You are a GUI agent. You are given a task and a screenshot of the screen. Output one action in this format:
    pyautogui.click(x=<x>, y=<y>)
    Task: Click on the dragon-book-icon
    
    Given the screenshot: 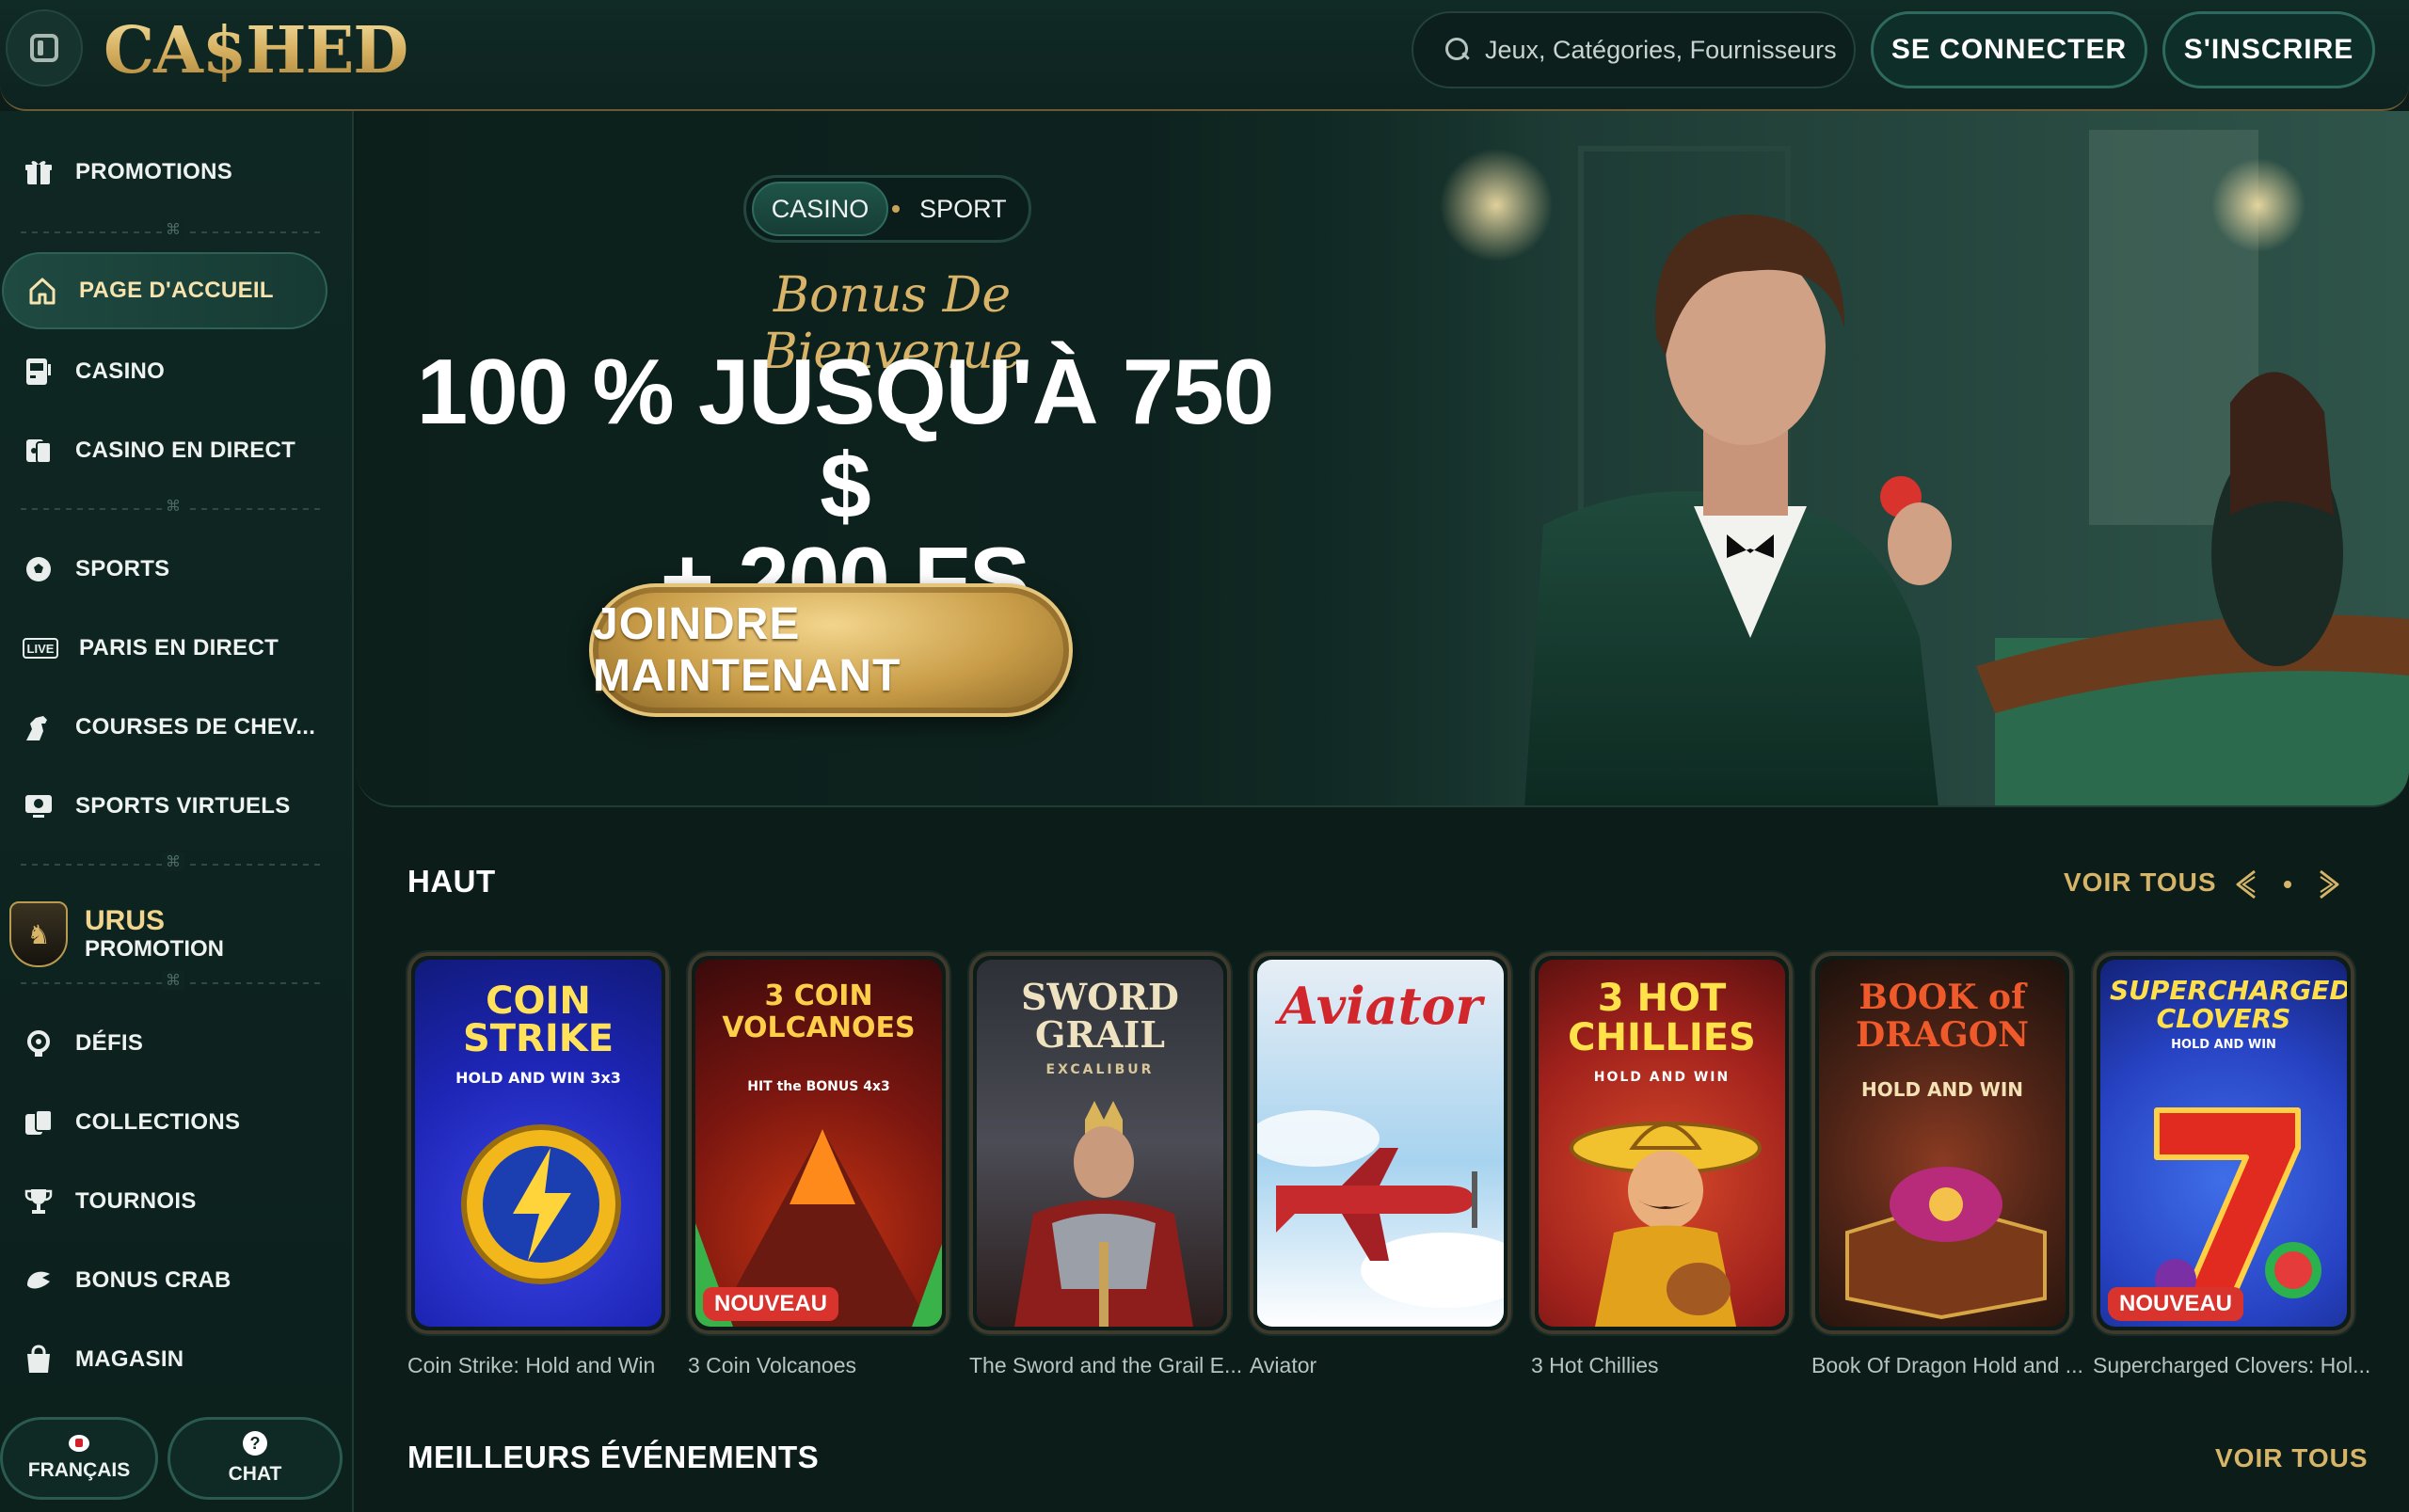 What is the action you would take?
    pyautogui.click(x=1946, y=1244)
    